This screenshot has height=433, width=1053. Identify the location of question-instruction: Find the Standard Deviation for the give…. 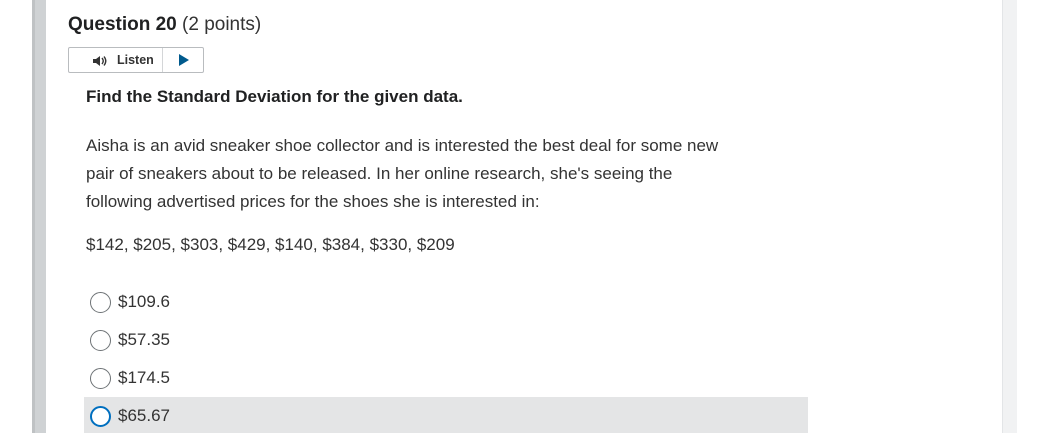
(274, 96).